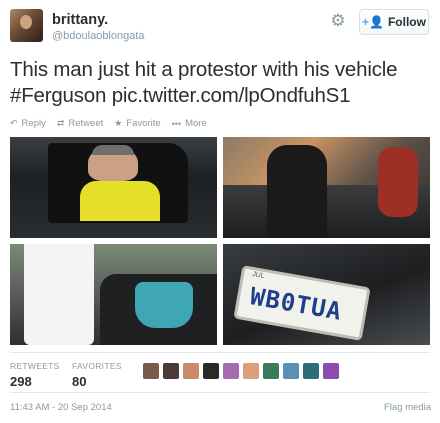 Image resolution: width=440 pixels, height=423 pixels. Describe the element at coordinates (98, 36) in the screenshot. I see `author-handle: @bdoulaoblongata` at that location.